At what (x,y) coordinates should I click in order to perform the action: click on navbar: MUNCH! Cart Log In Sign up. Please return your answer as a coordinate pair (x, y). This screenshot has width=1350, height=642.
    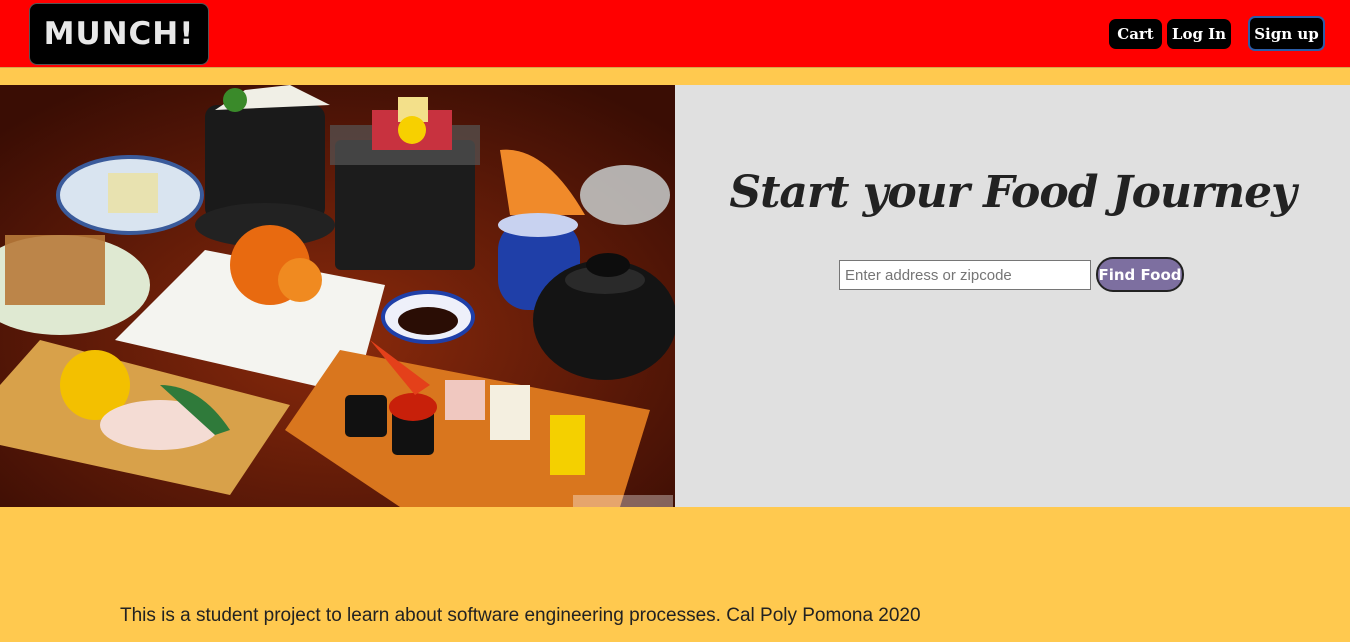
    Looking at the image, I should click on (675, 34).